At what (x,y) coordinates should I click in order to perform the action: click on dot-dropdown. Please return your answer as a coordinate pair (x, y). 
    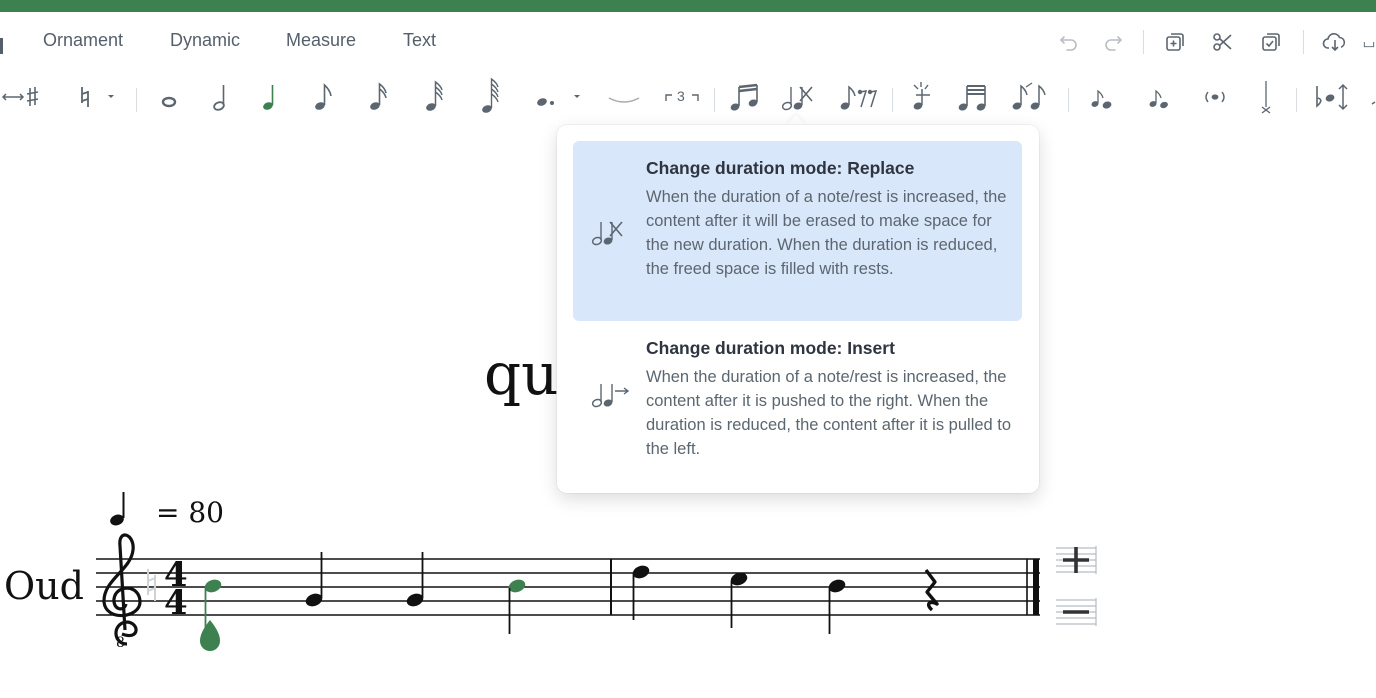
    Looking at the image, I should click on (558, 97).